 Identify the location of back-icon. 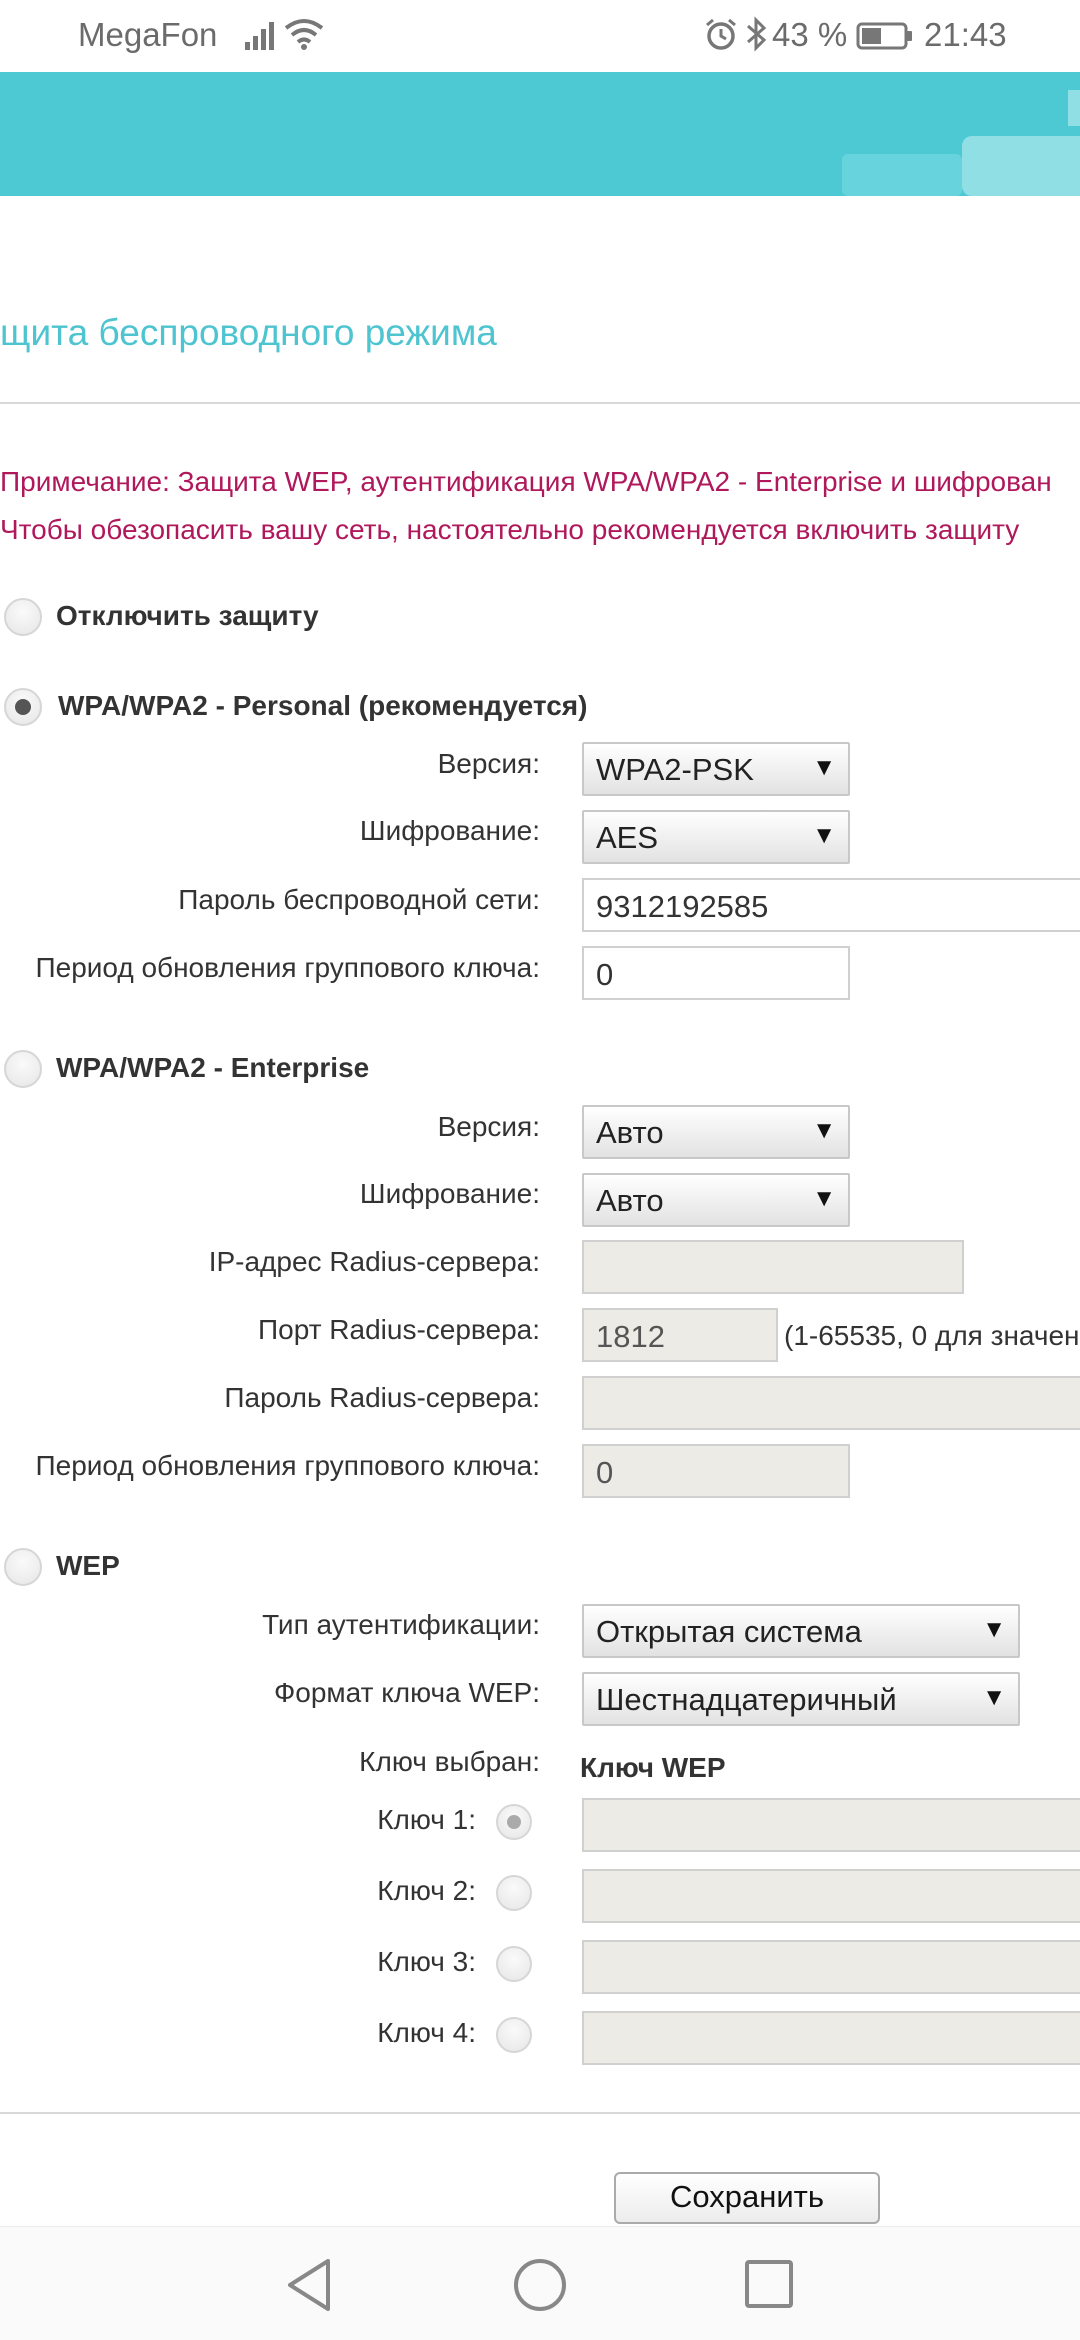
(309, 2287).